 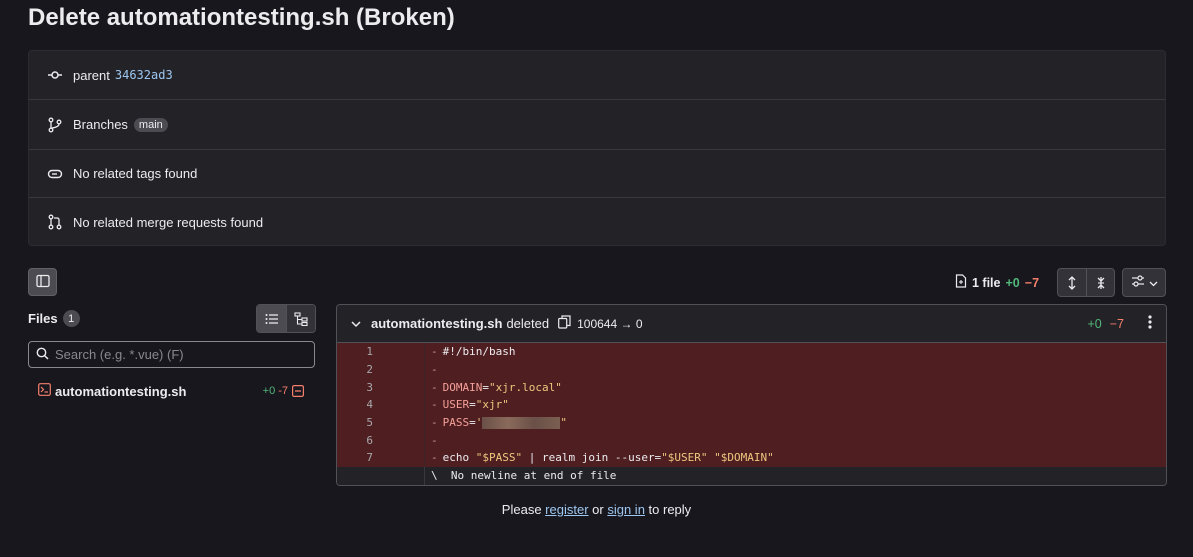 I want to click on variable-name: USER, so click(x=456, y=405).